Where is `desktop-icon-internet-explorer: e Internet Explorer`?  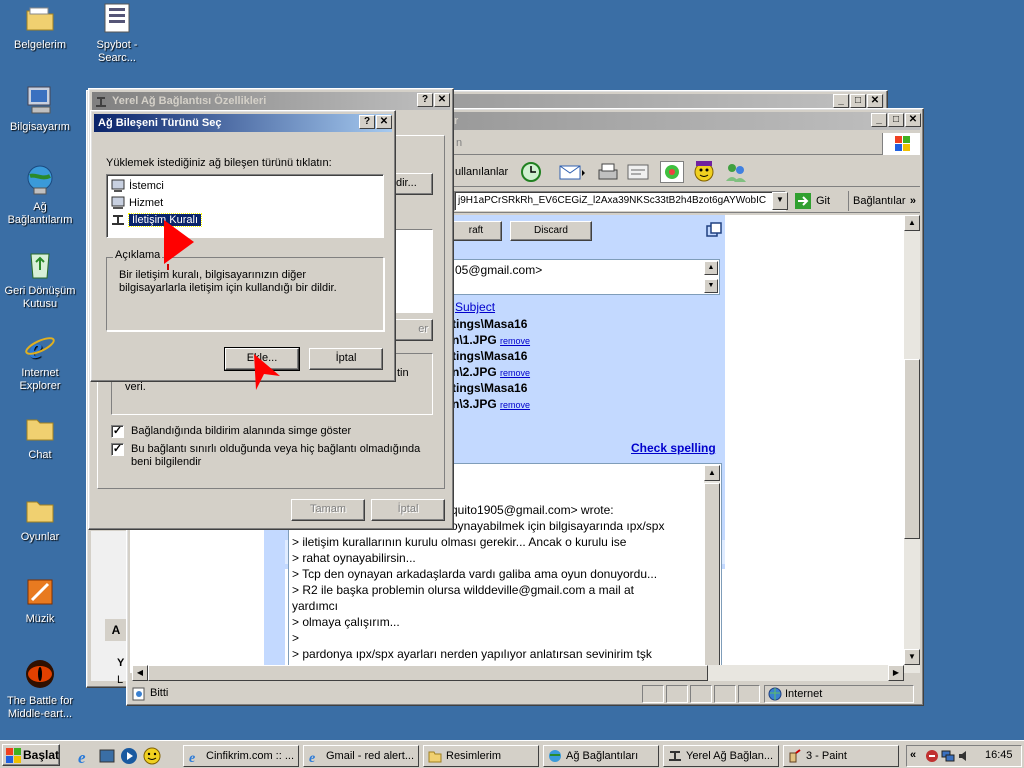
desktop-icon-internet-explorer: e Internet Explorer is located at coordinates (40, 361).